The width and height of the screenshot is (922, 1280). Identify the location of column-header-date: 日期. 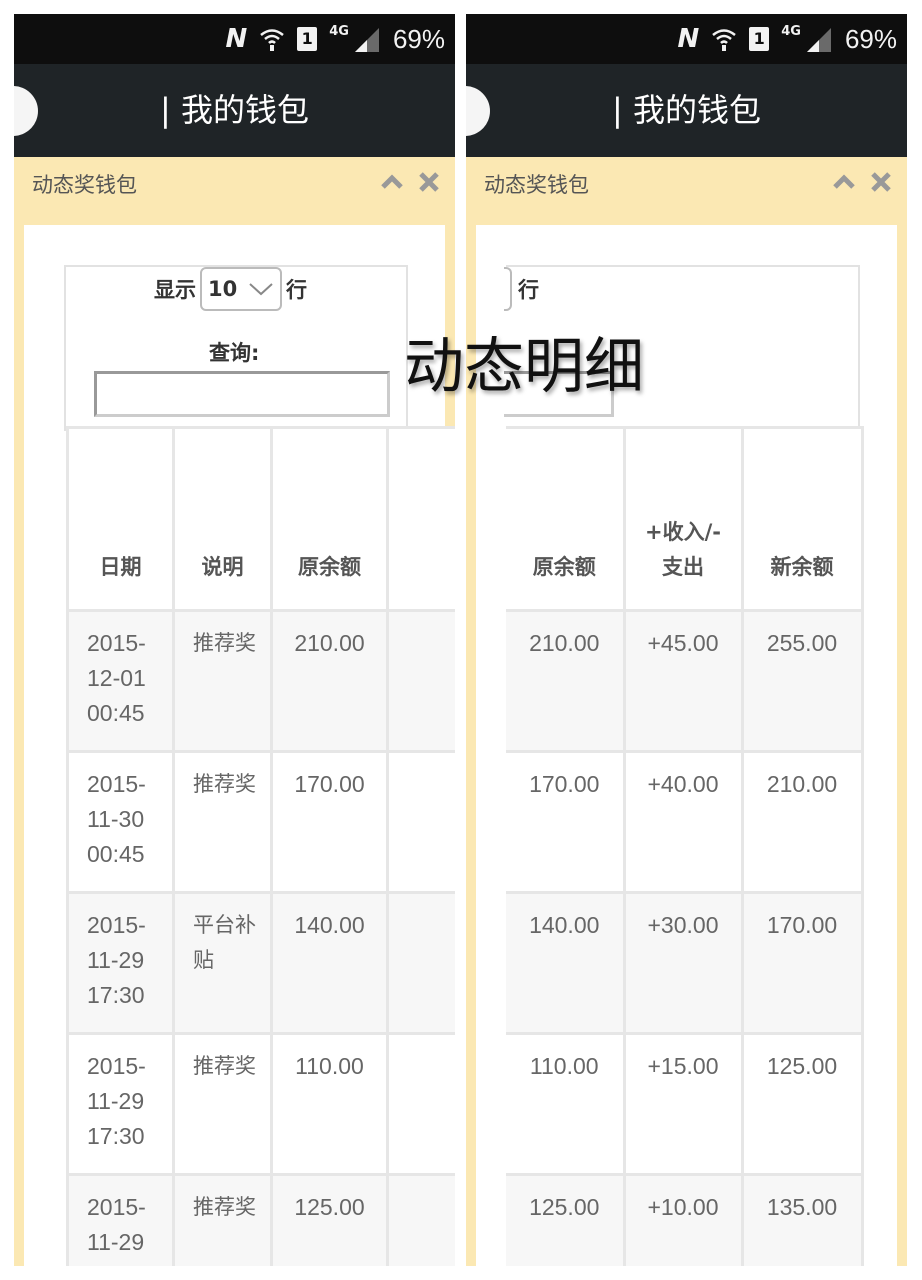
(120, 519).